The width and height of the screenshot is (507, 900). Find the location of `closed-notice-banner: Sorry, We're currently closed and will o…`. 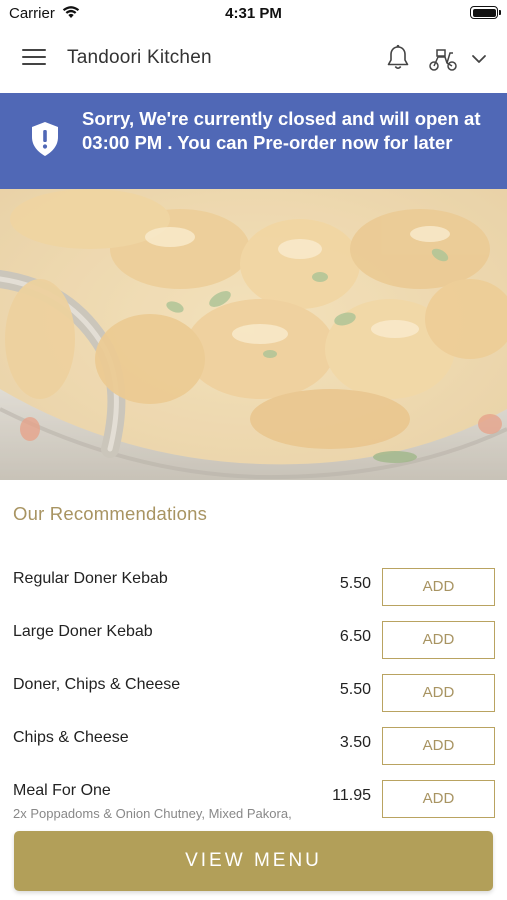

closed-notice-banner: Sorry, We're currently closed and will o… is located at coordinates (253, 141).